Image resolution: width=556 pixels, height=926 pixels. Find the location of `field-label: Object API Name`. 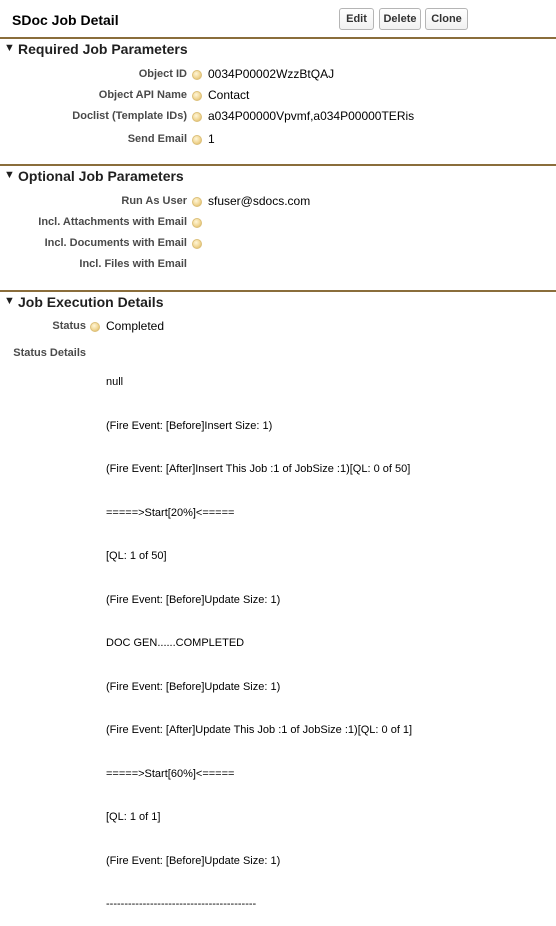

field-label: Object API Name is located at coordinates (142, 95).